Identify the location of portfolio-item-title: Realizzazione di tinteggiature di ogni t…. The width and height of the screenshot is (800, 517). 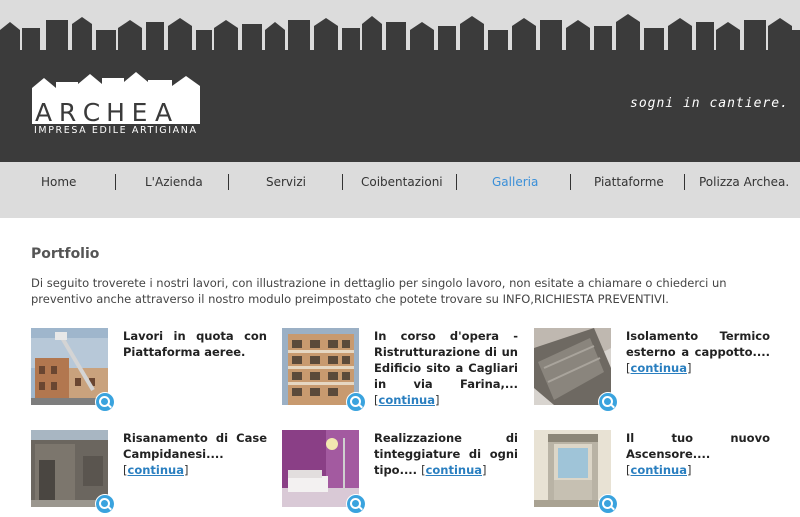
(446, 454).